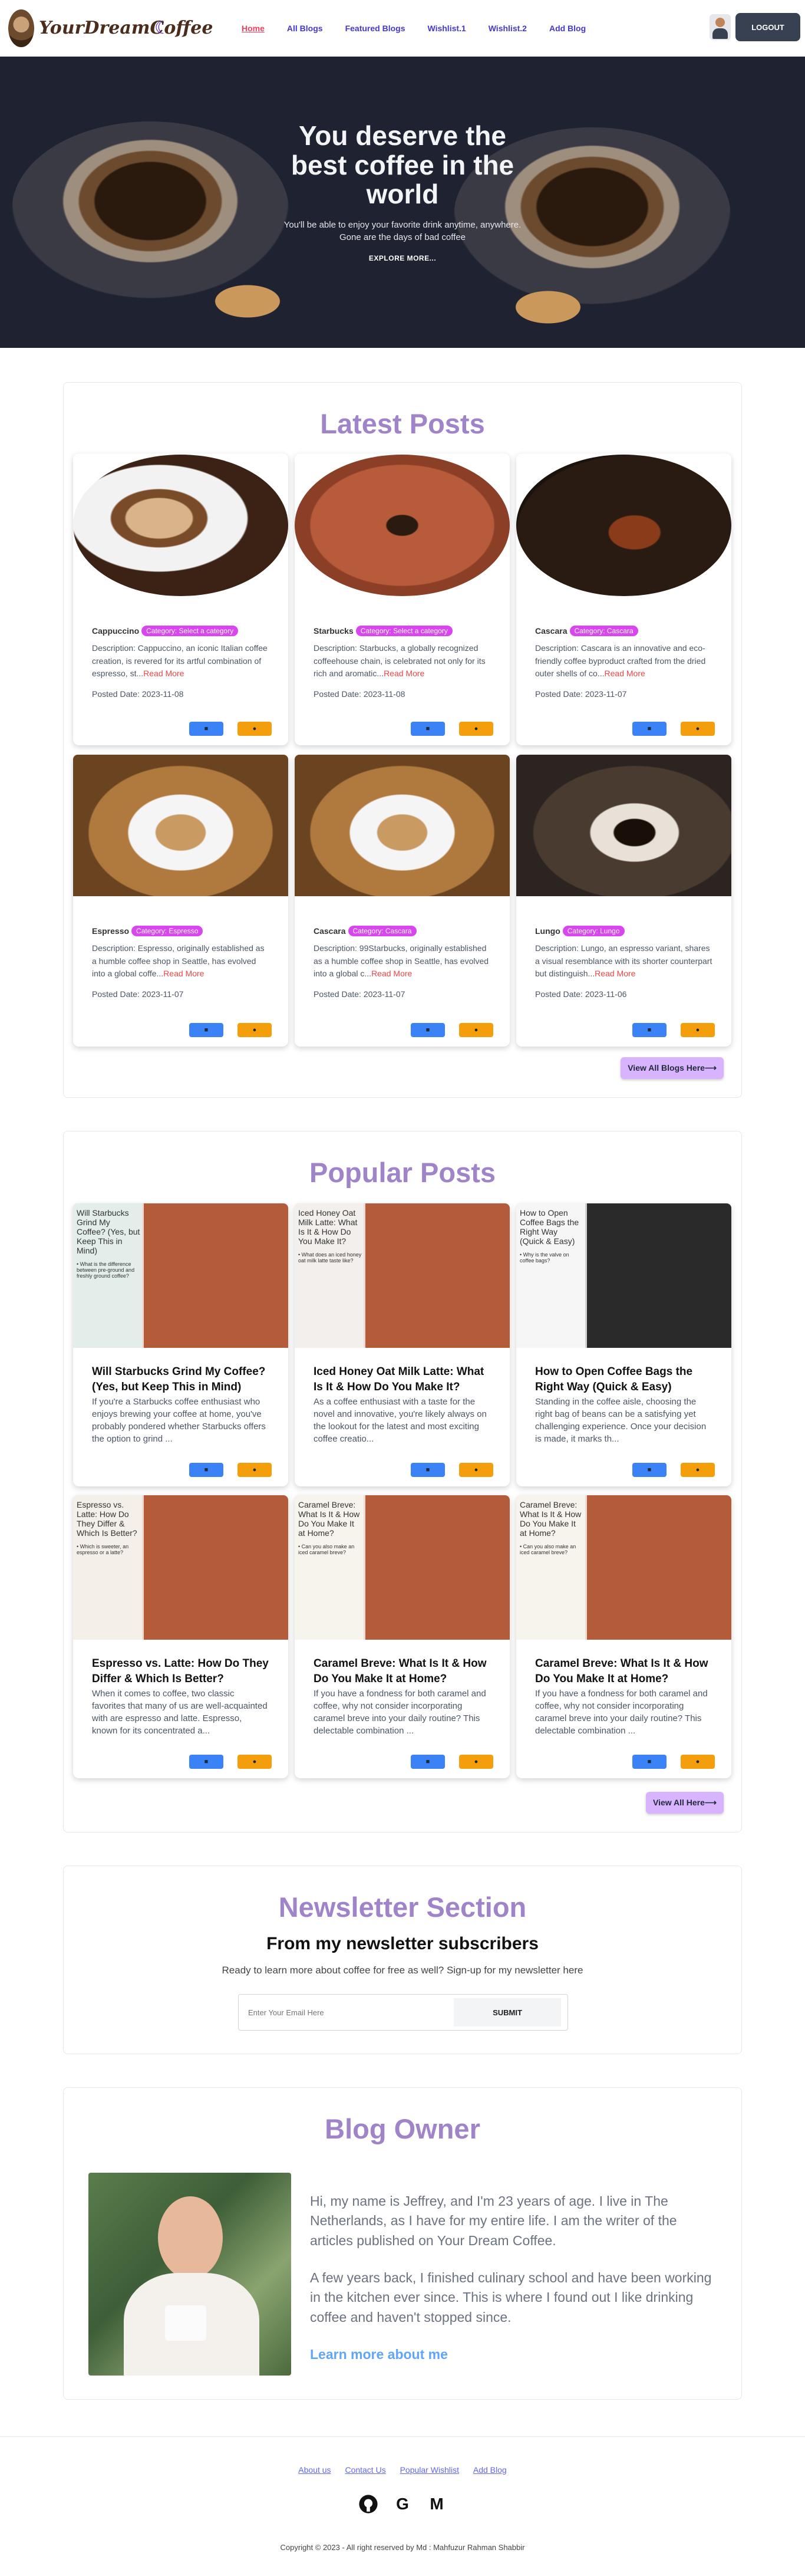 This screenshot has height=2576, width=805. What do you see at coordinates (508, 28) in the screenshot?
I see `nav-link-wishlist-2: Wishlist.2` at bounding box center [508, 28].